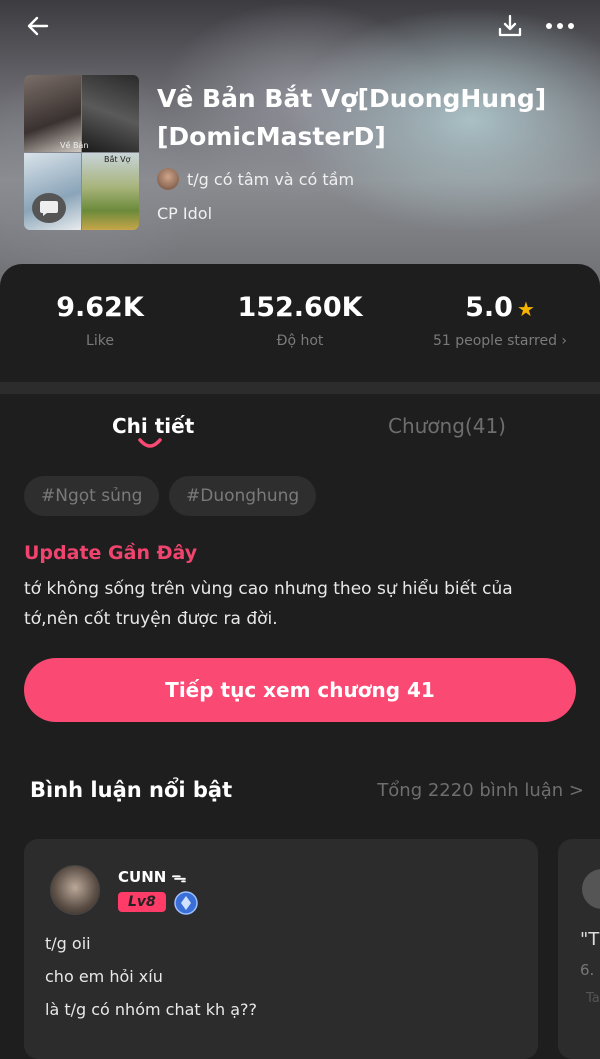  What do you see at coordinates (243, 496) in the screenshot?
I see `tag-chip: #Duonghung` at bounding box center [243, 496].